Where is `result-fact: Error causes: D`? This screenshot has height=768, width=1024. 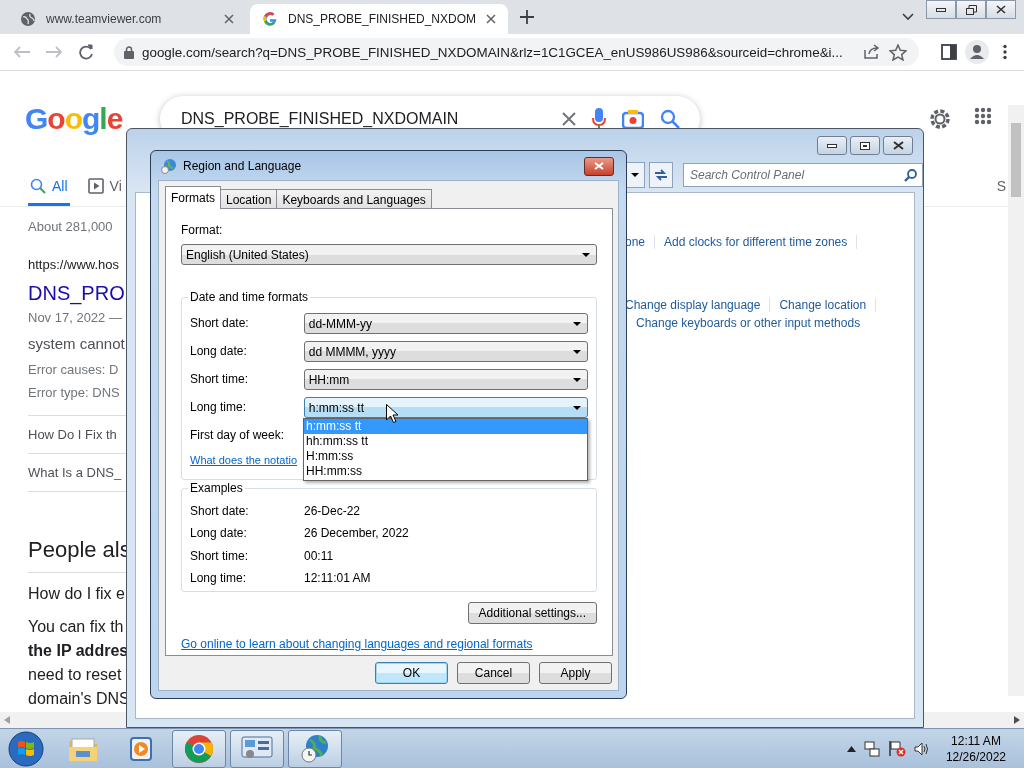
result-fact: Error causes: D is located at coordinates (74, 370).